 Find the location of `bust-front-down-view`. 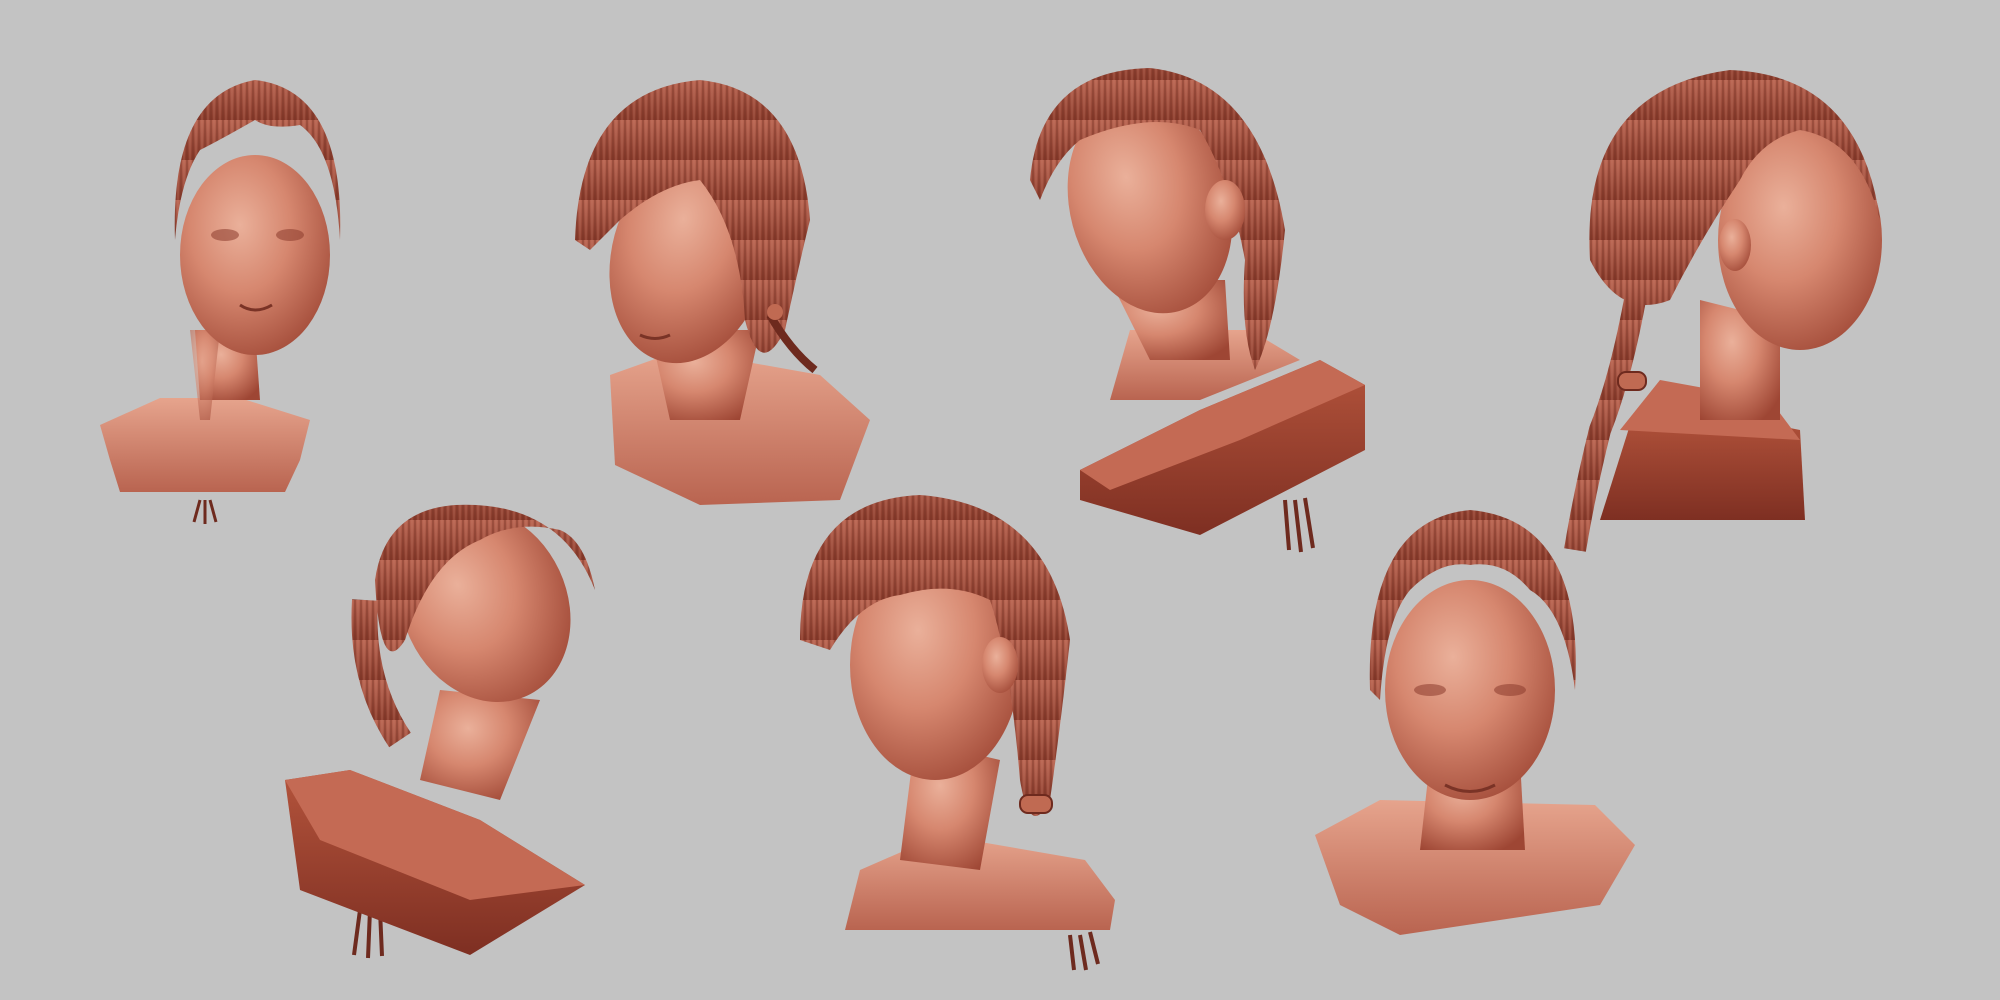

bust-front-down-view is located at coordinates (1475, 722).